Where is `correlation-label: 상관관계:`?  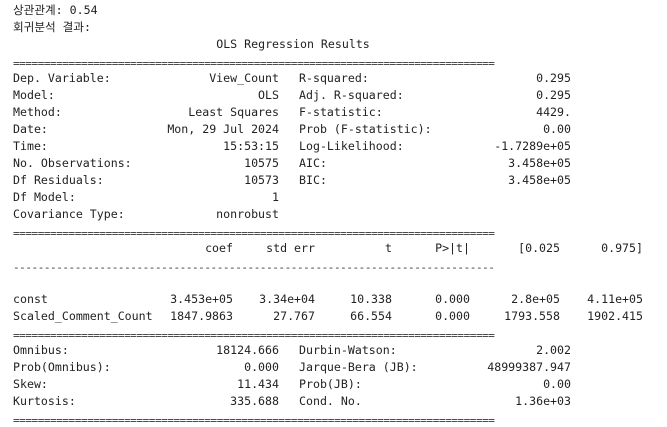
correlation-label: 상관관계: is located at coordinates (41, 10).